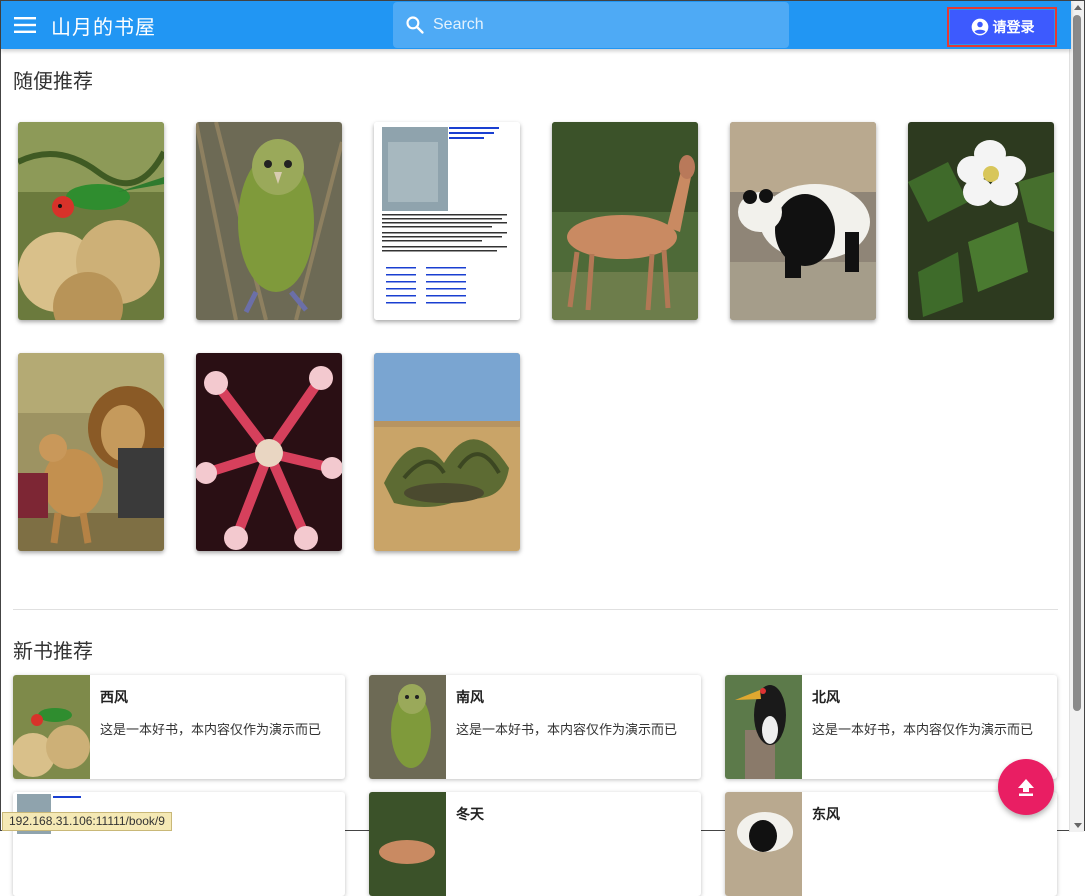  I want to click on book-title: 冬天, so click(470, 815).